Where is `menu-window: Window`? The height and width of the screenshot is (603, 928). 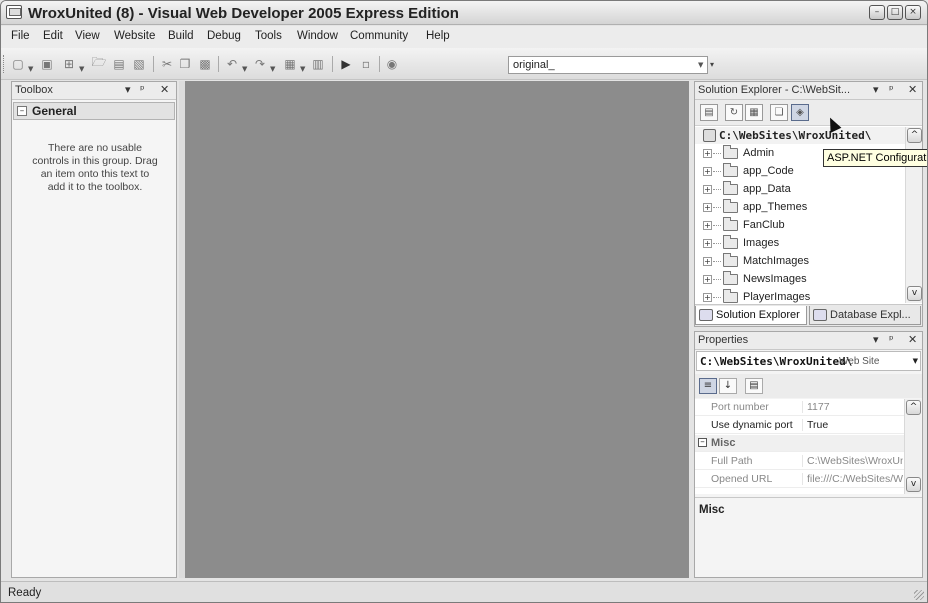
menu-window: Window is located at coordinates (317, 36).